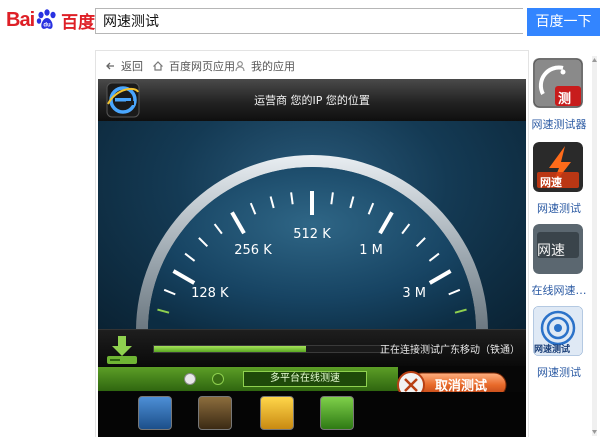 The height and width of the screenshot is (440, 600). I want to click on baidu-logo: Bai du 百度, so click(50, 20).